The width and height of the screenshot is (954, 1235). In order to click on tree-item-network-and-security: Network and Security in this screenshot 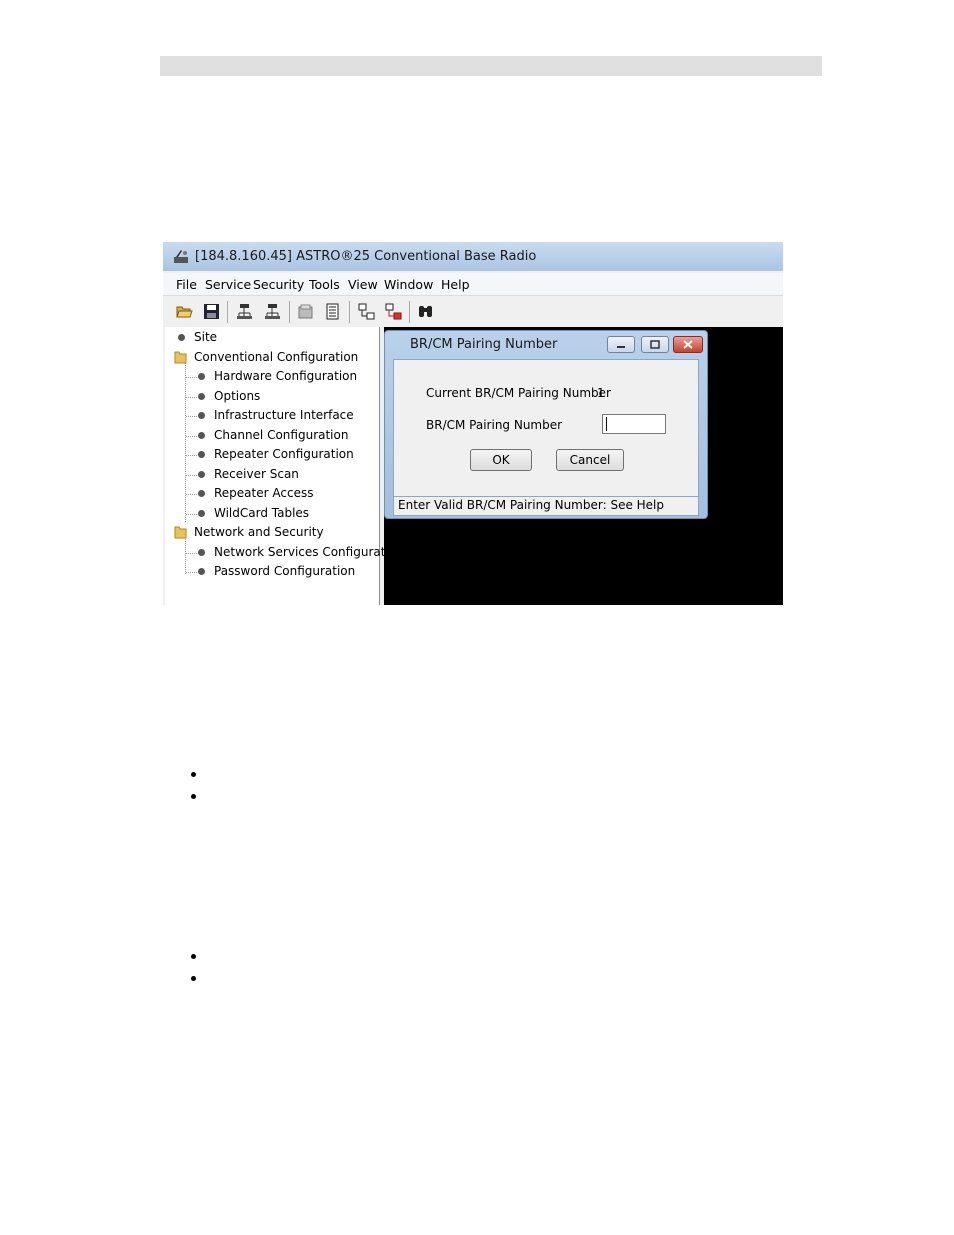, I will do `click(272, 533)`.